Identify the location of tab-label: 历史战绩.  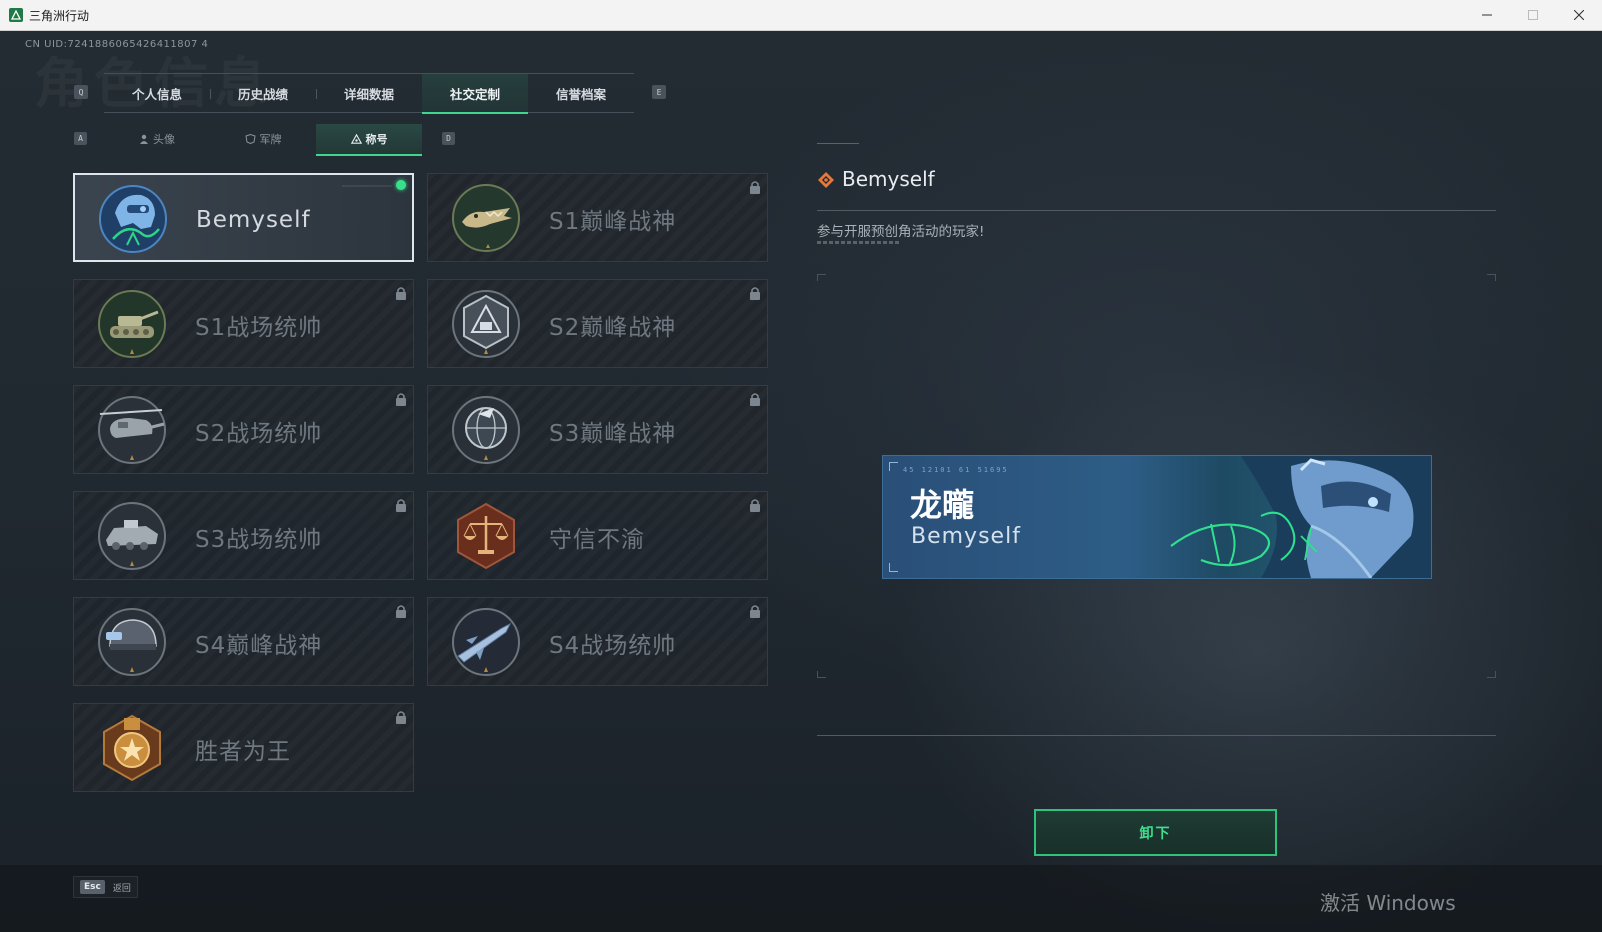
(262, 94).